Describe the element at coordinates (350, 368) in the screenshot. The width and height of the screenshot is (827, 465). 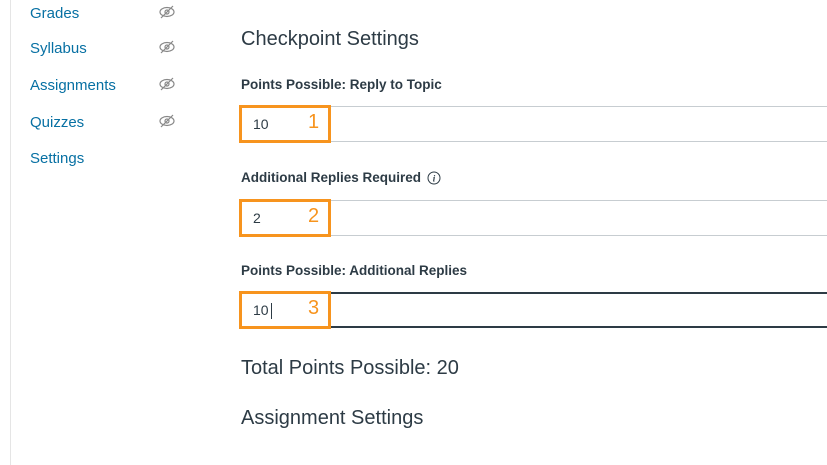
I see `total-points-possible: Total Points Possible: 20` at that location.